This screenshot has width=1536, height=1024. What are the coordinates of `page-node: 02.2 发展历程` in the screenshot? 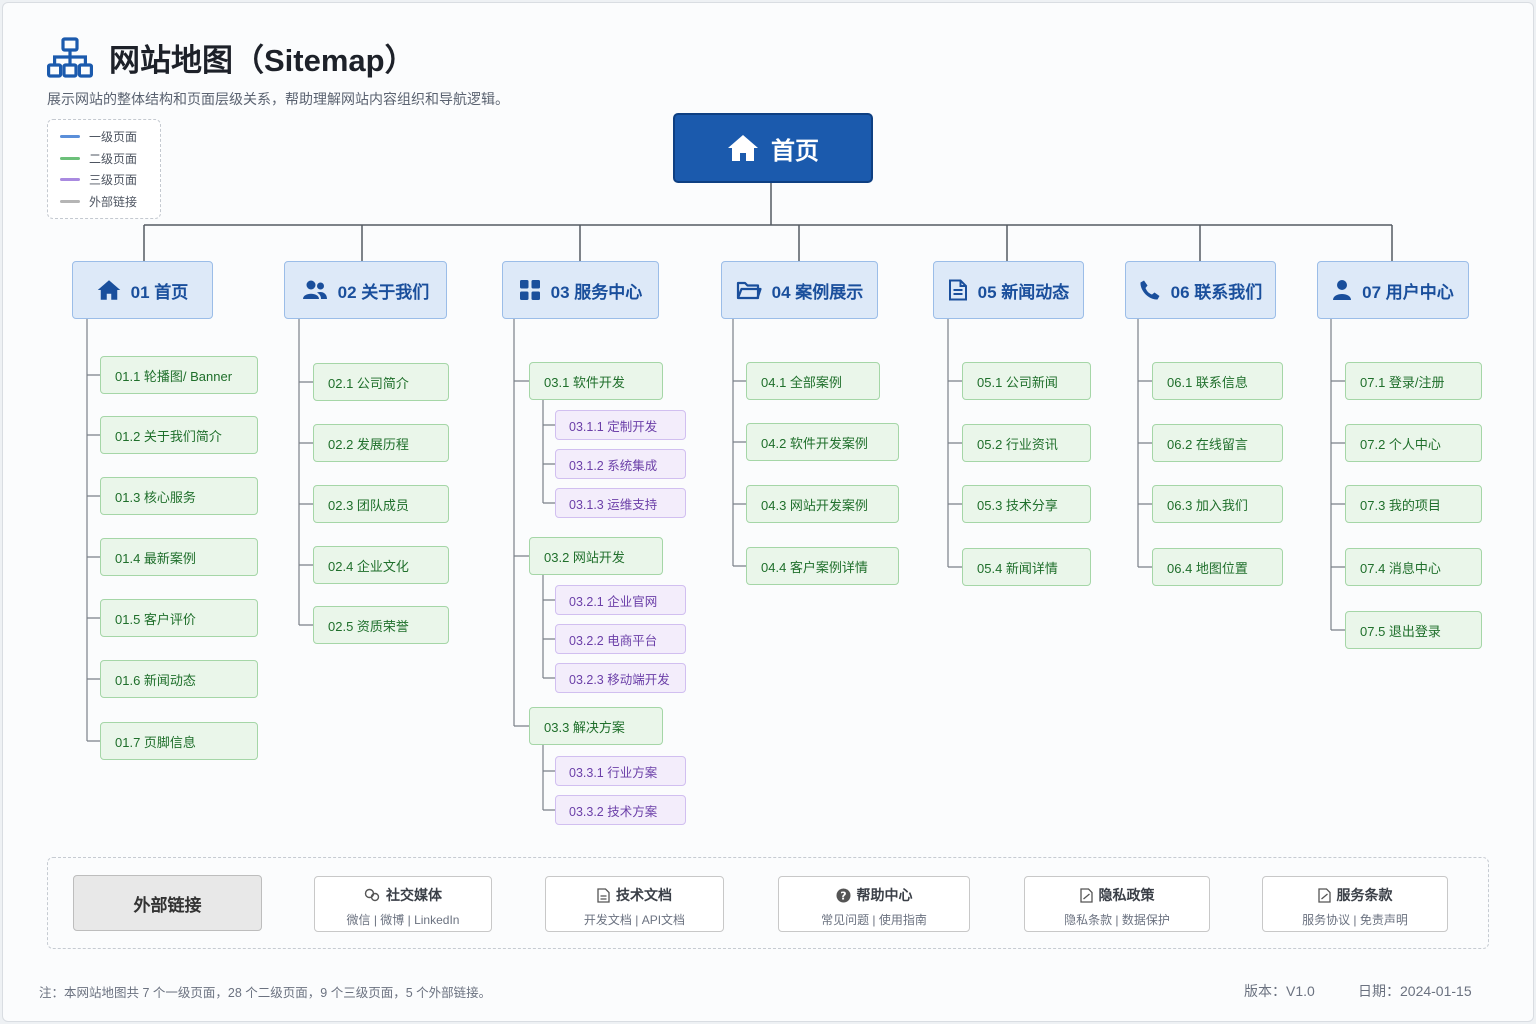 It's located at (381, 443).